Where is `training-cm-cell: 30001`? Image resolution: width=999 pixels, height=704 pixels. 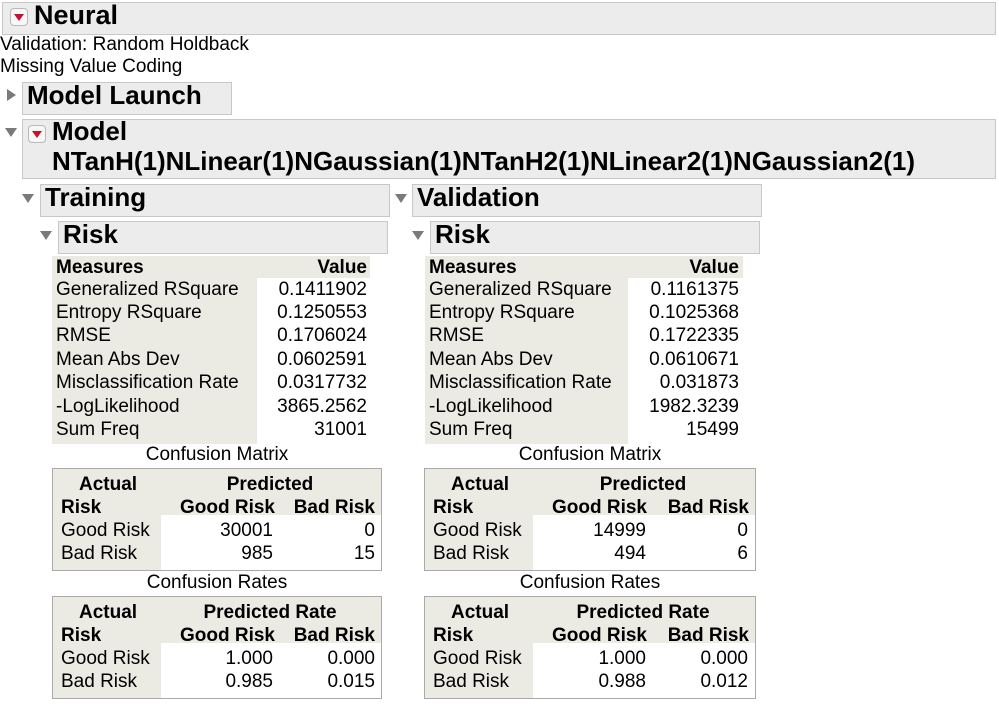 training-cm-cell: 30001 is located at coordinates (246, 530).